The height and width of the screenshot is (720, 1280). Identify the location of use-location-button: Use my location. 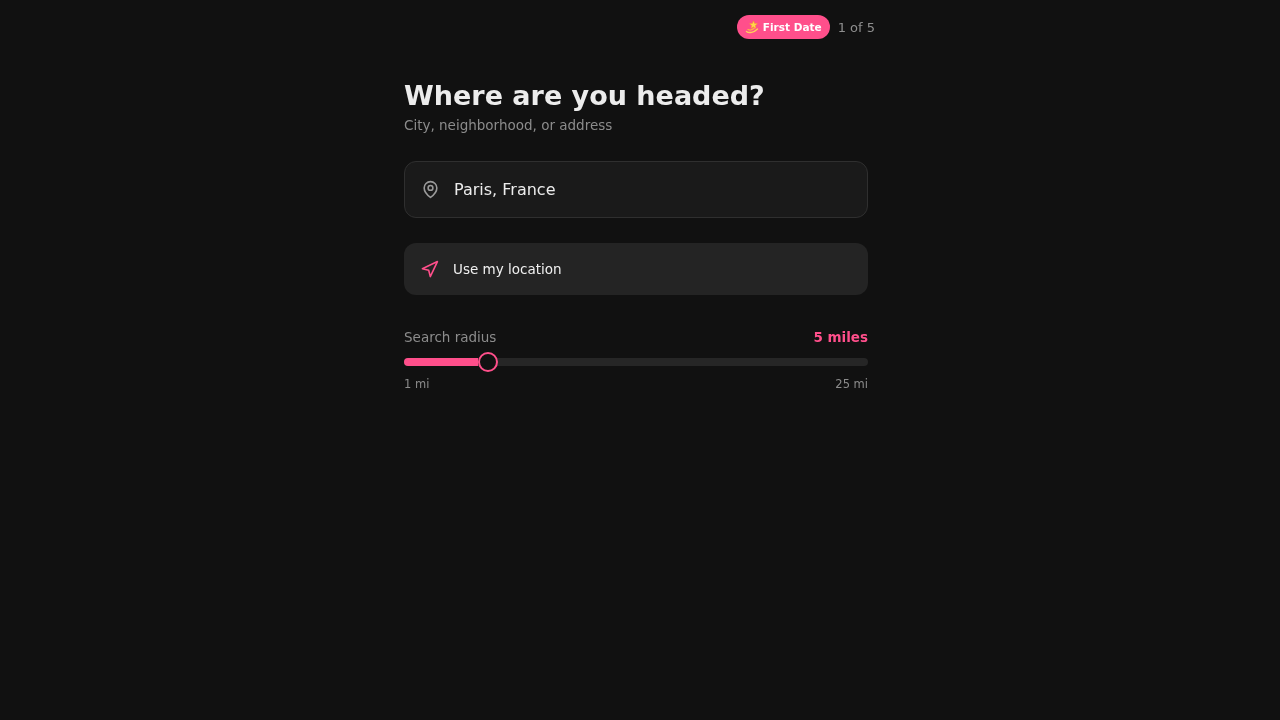
(636, 269).